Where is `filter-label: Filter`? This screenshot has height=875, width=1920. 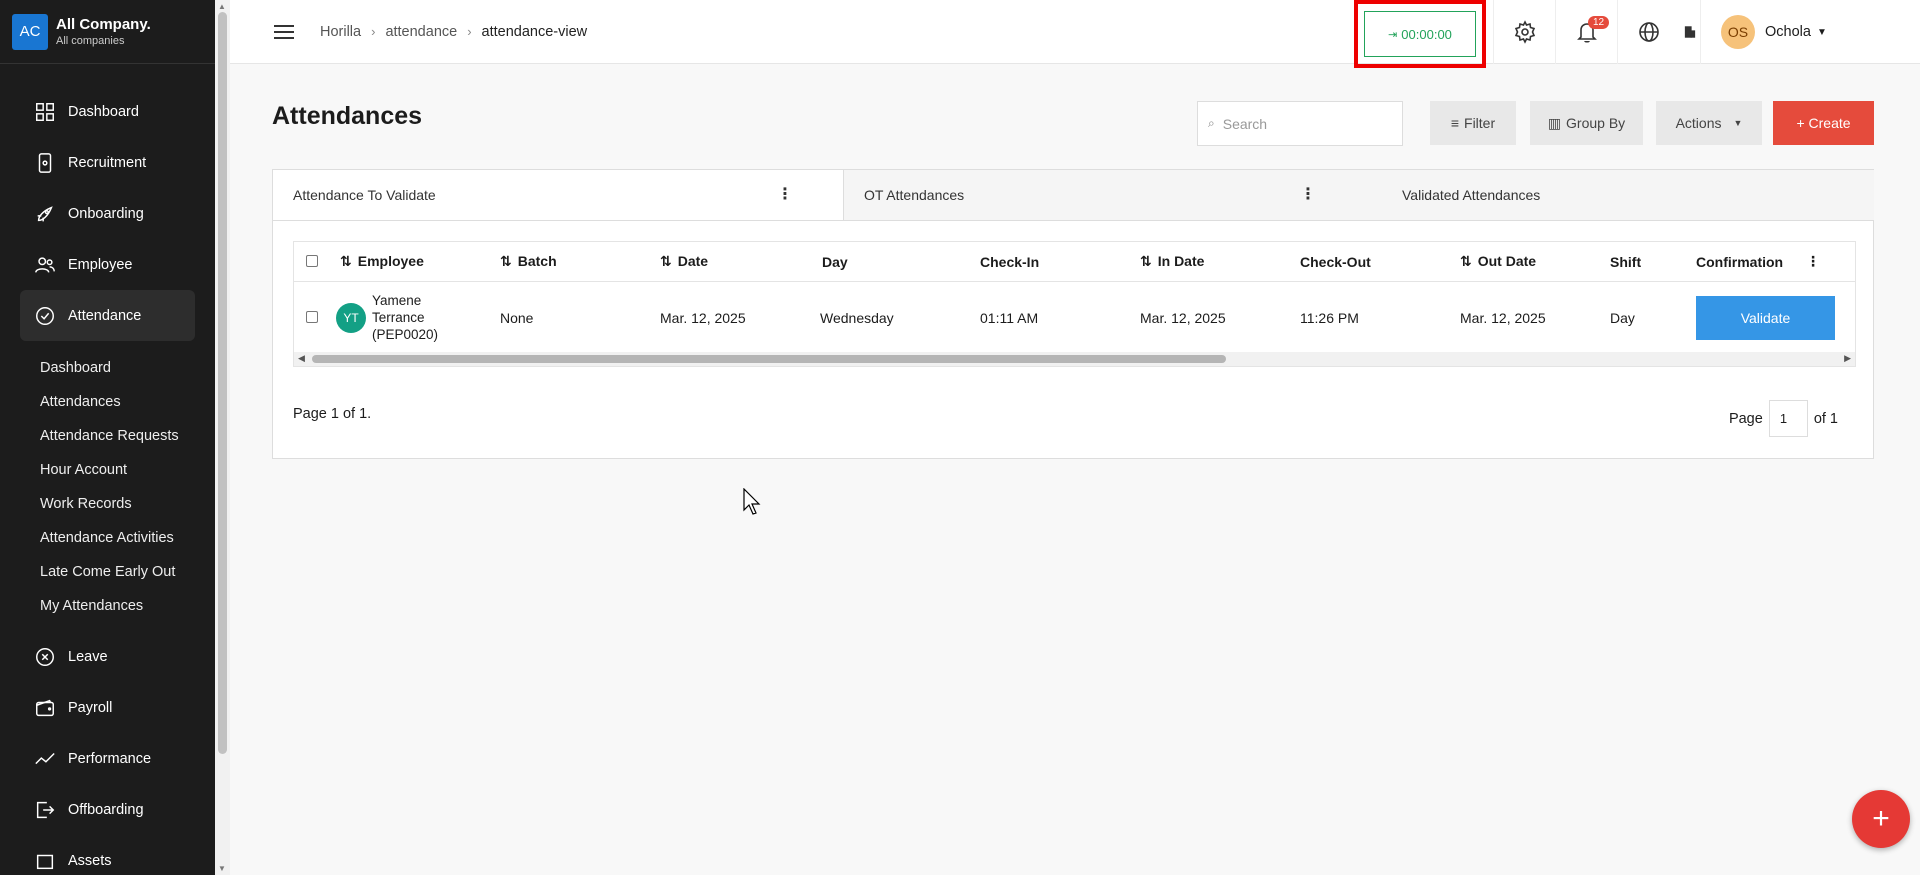 filter-label: Filter is located at coordinates (1480, 123).